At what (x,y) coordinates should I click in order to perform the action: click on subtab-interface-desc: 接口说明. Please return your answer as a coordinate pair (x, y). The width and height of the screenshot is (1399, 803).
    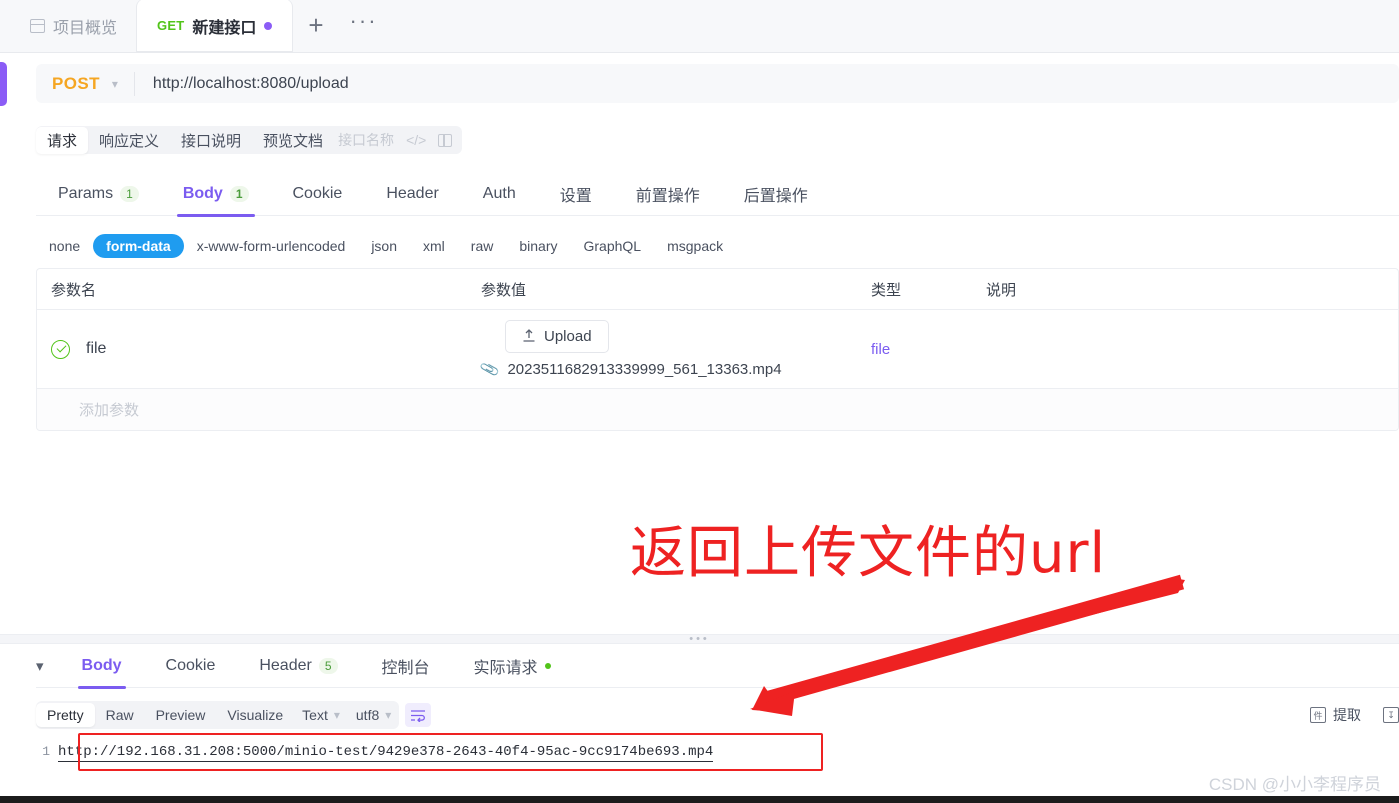
    Looking at the image, I should click on (211, 140).